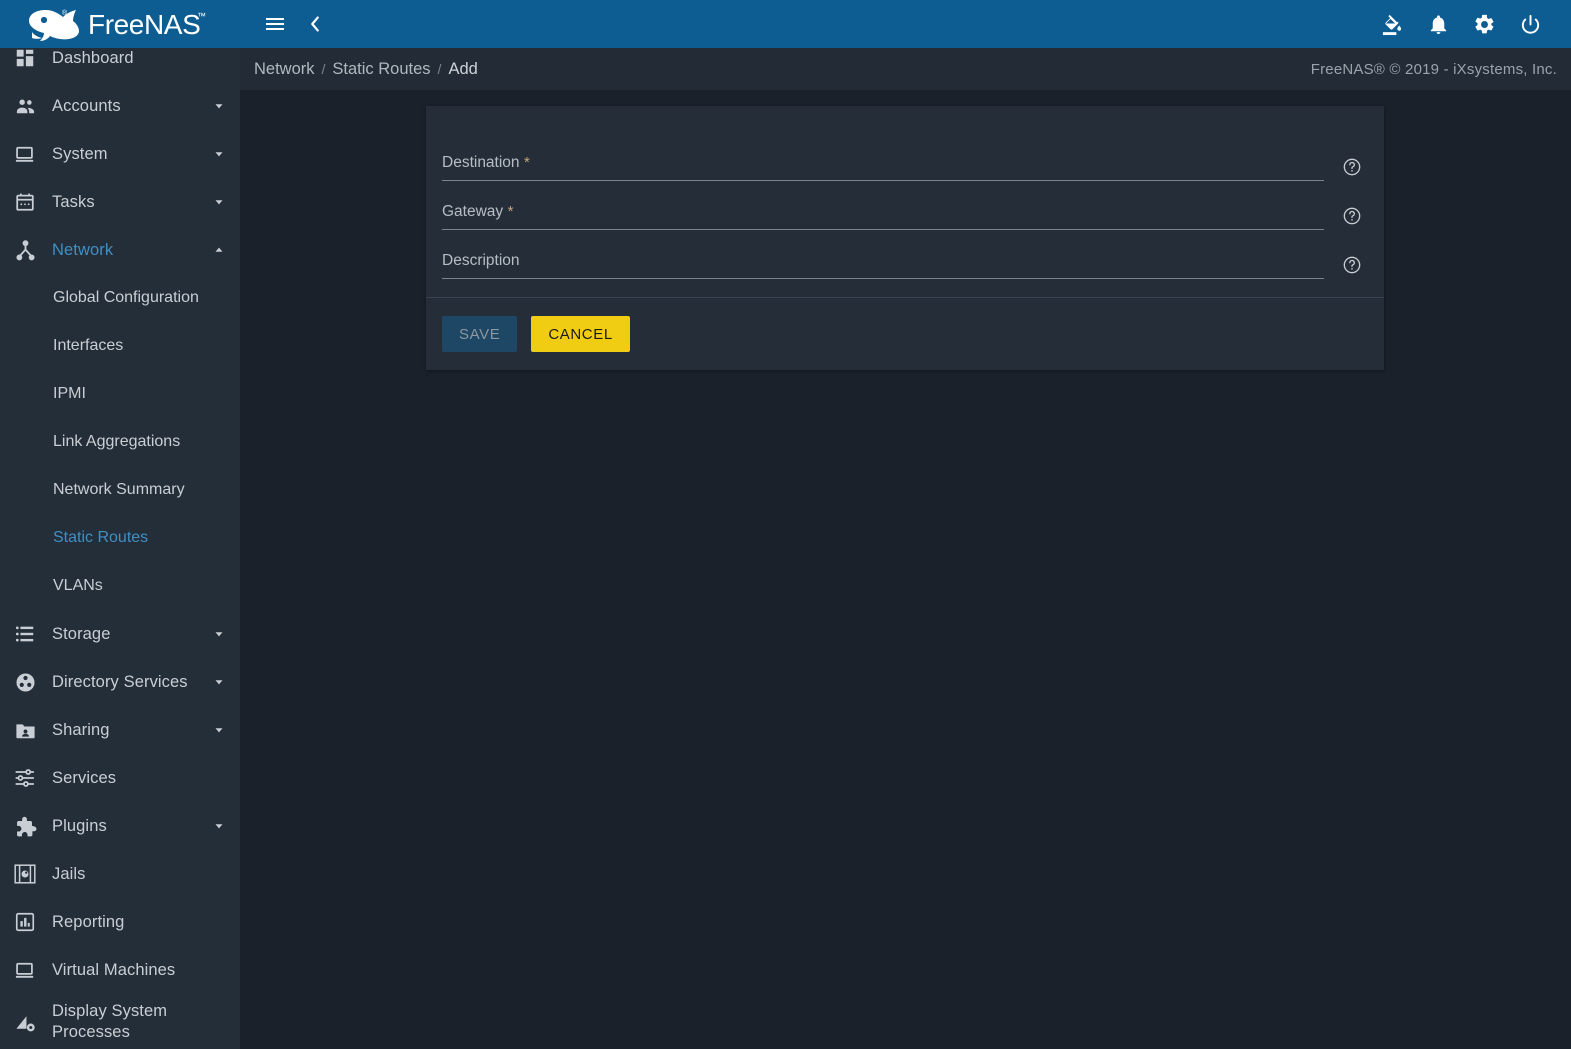 The width and height of the screenshot is (1571, 1049). What do you see at coordinates (473, 211) in the screenshot?
I see `gateway-label: Gateway` at bounding box center [473, 211].